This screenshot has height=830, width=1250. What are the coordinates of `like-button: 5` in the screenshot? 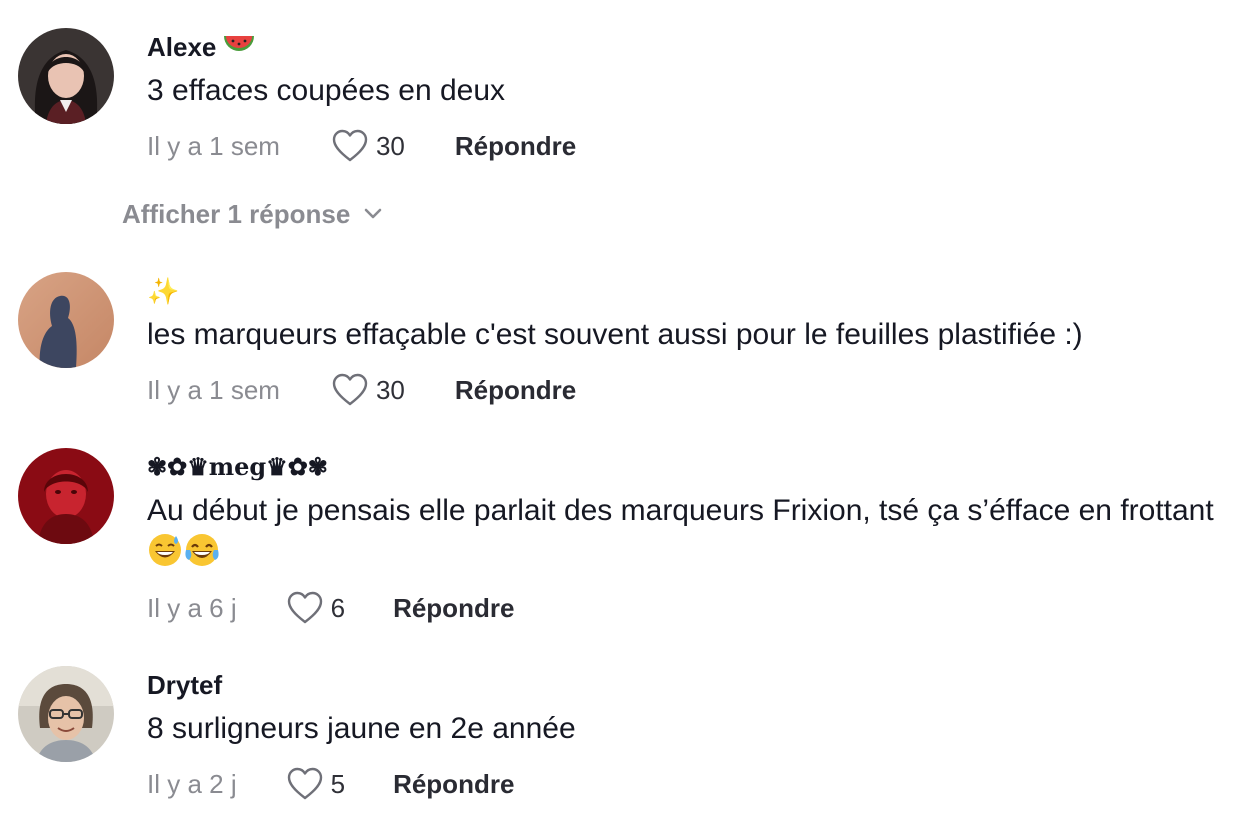 It's located at (316, 784).